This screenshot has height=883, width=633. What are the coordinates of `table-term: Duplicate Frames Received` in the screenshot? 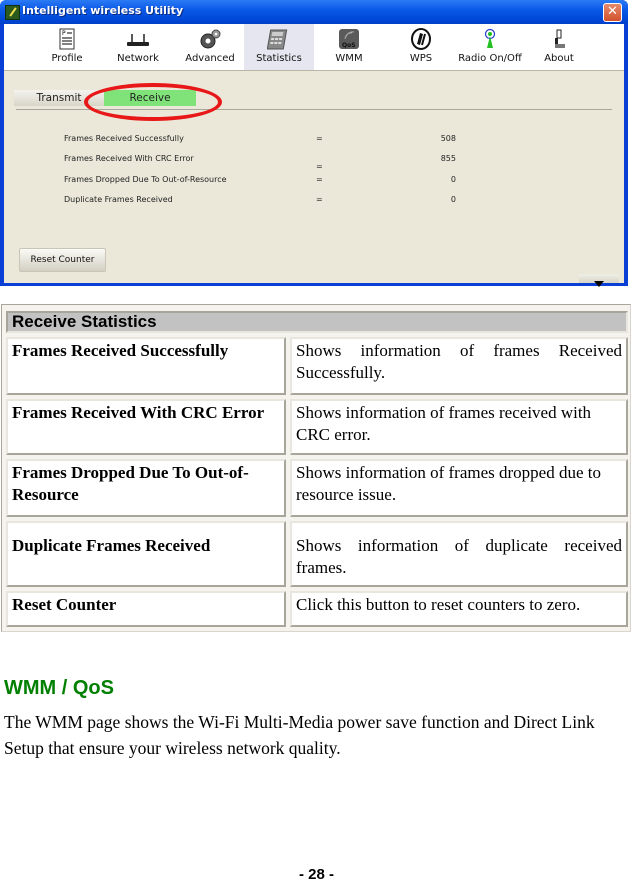 It's located at (146, 554).